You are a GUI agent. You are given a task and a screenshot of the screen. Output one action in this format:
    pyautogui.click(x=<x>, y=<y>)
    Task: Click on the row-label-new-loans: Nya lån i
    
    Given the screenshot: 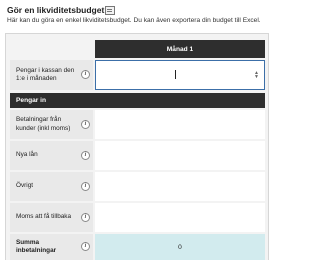 What is the action you would take?
    pyautogui.click(x=51, y=155)
    